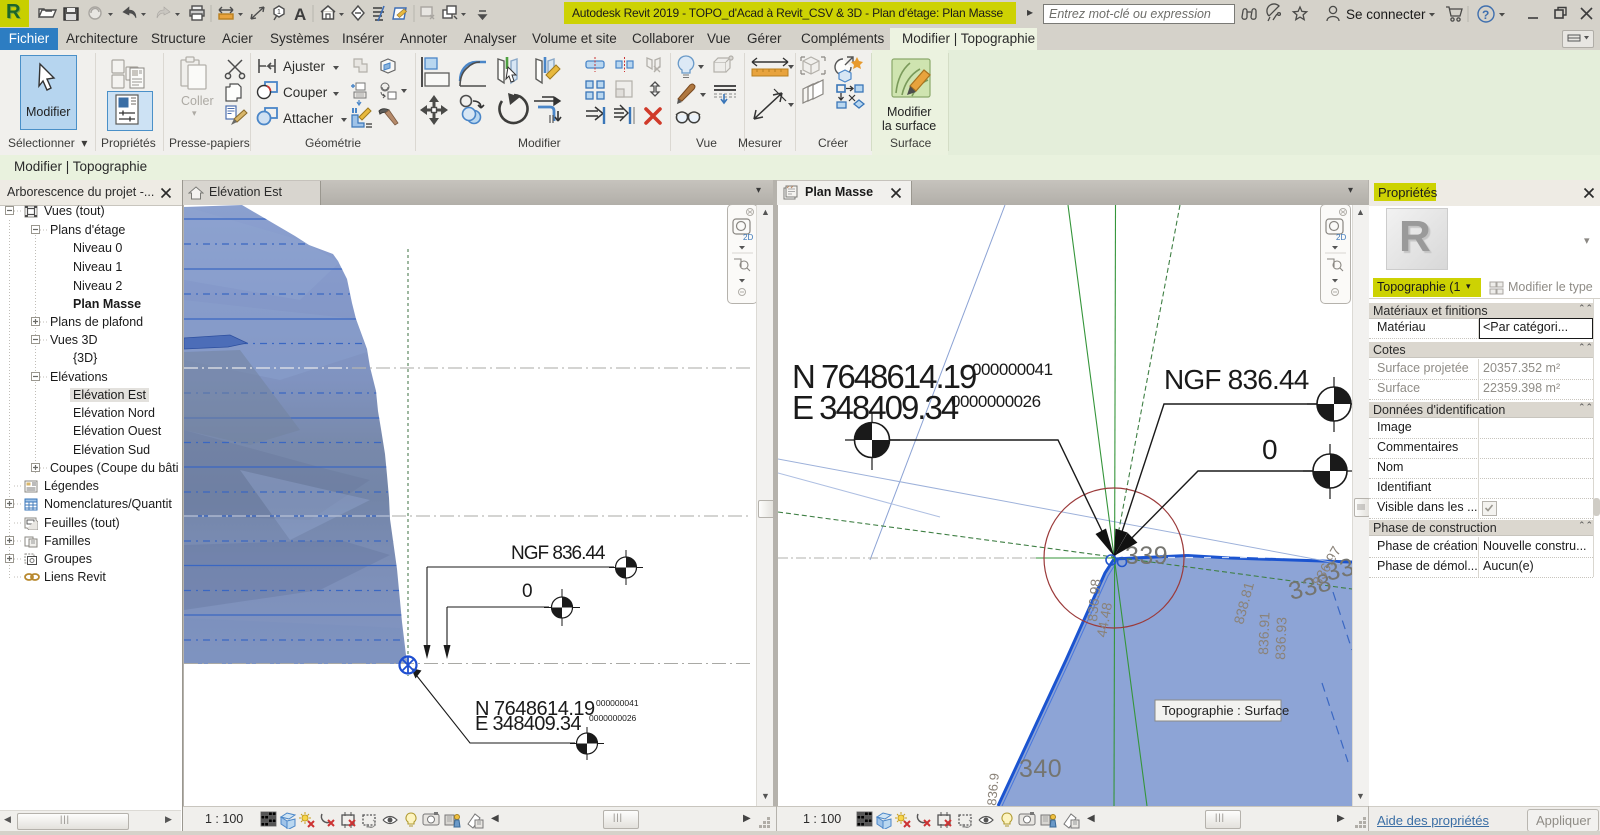  What do you see at coordinates (1040, 769) in the screenshot?
I see `svg-text: 340` at bounding box center [1040, 769].